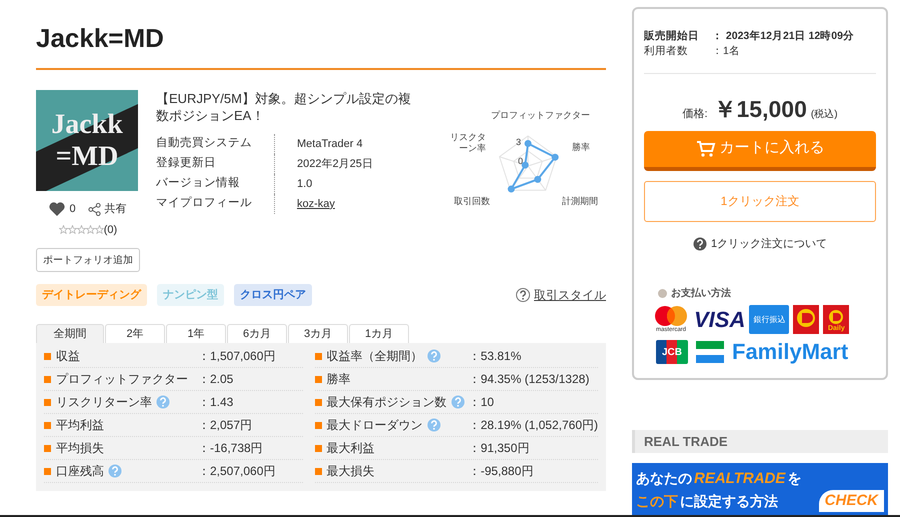 This screenshot has width=900, height=517. I want to click on stat-value: ：1.43, so click(216, 402).